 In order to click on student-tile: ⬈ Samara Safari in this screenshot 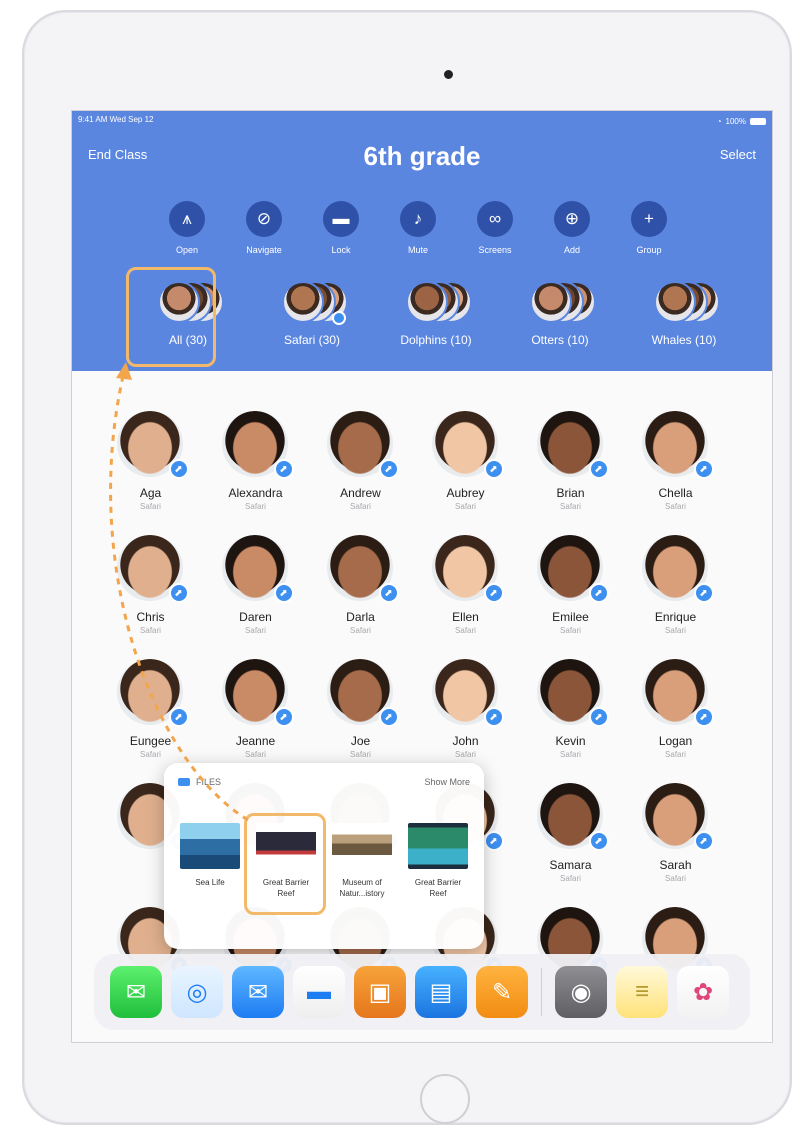, I will do `click(570, 833)`.